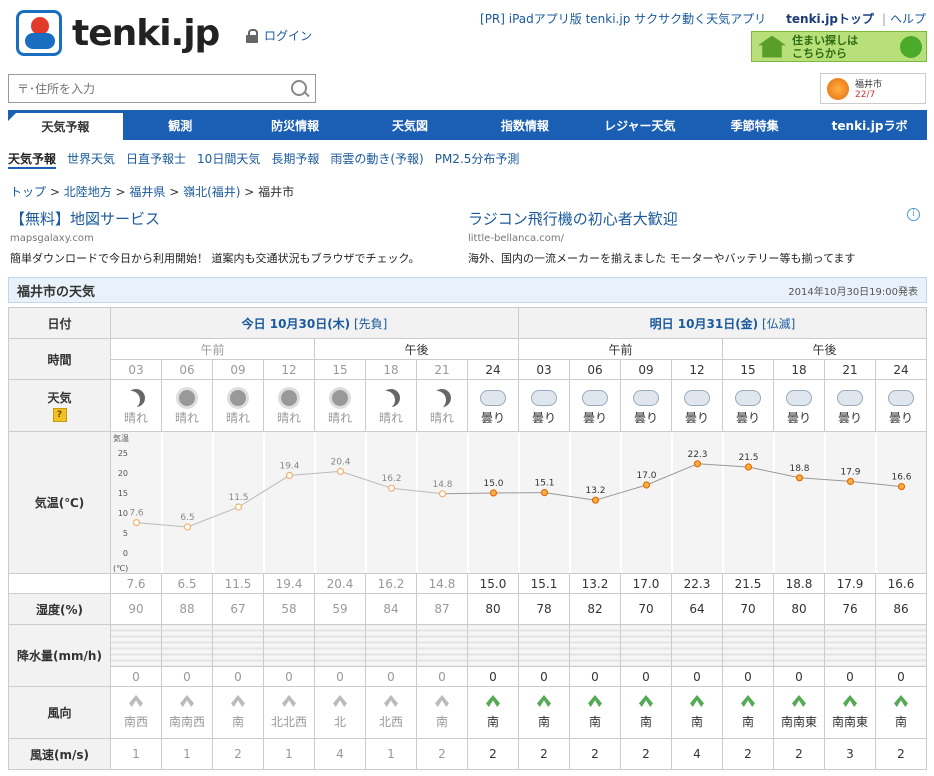  Describe the element at coordinates (28, 192) in the screenshot. I see `crumb-top: トップ` at that location.